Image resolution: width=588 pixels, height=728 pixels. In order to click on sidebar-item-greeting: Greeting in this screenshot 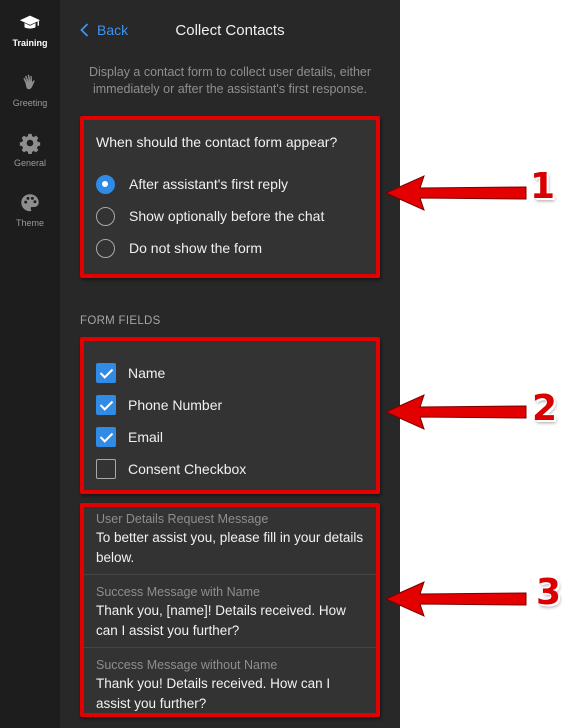, I will do `click(30, 100)`.